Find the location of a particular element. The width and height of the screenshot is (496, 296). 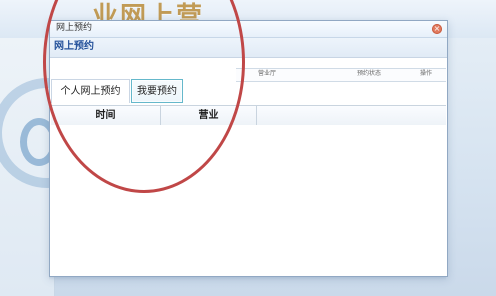

tab-personal-appointment: 个人网上预约 is located at coordinates (90, 91).